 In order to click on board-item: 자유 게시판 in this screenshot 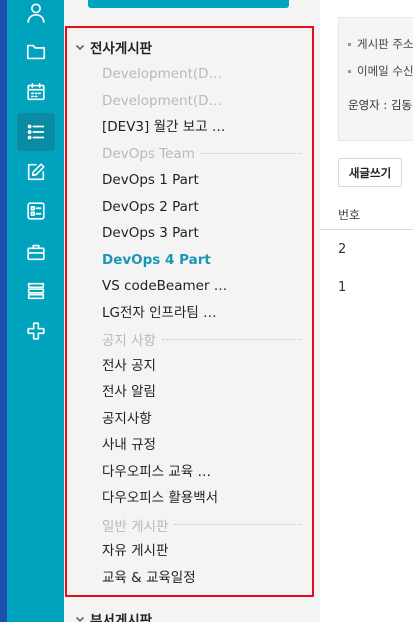, I will do `click(202, 551)`.